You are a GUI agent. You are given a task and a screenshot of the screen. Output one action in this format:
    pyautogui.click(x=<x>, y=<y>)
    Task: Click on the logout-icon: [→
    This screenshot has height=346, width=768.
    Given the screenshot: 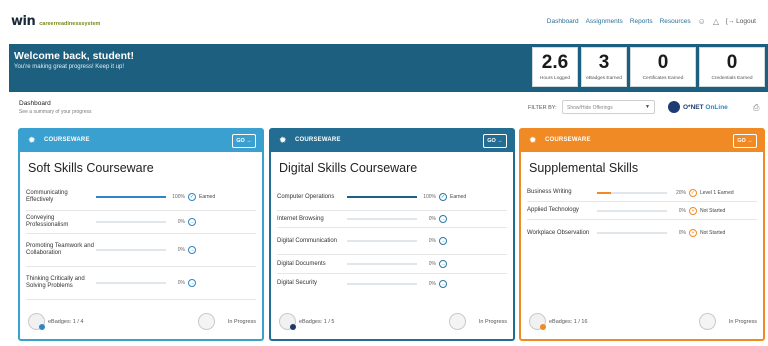 What is the action you would take?
    pyautogui.click(x=730, y=21)
    